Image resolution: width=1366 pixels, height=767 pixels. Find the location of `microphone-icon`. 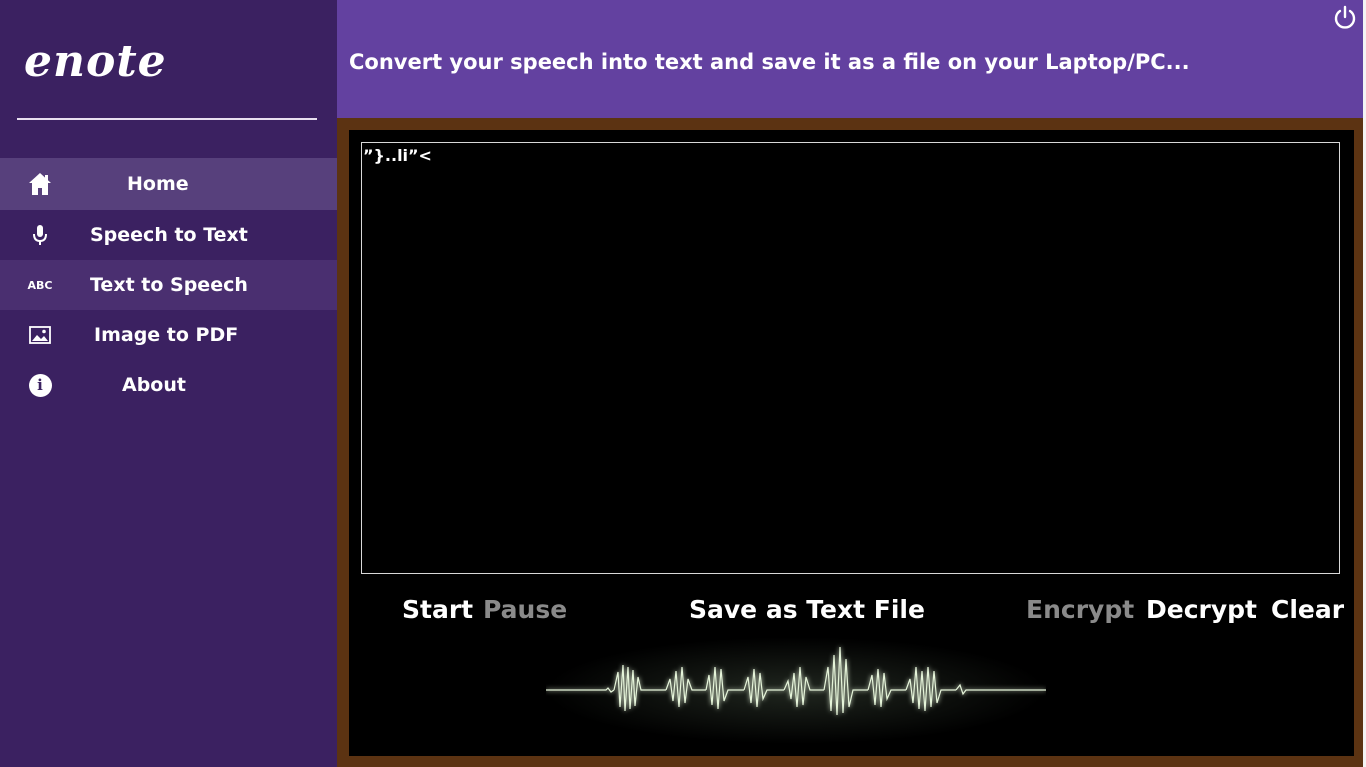

microphone-icon is located at coordinates (40, 235).